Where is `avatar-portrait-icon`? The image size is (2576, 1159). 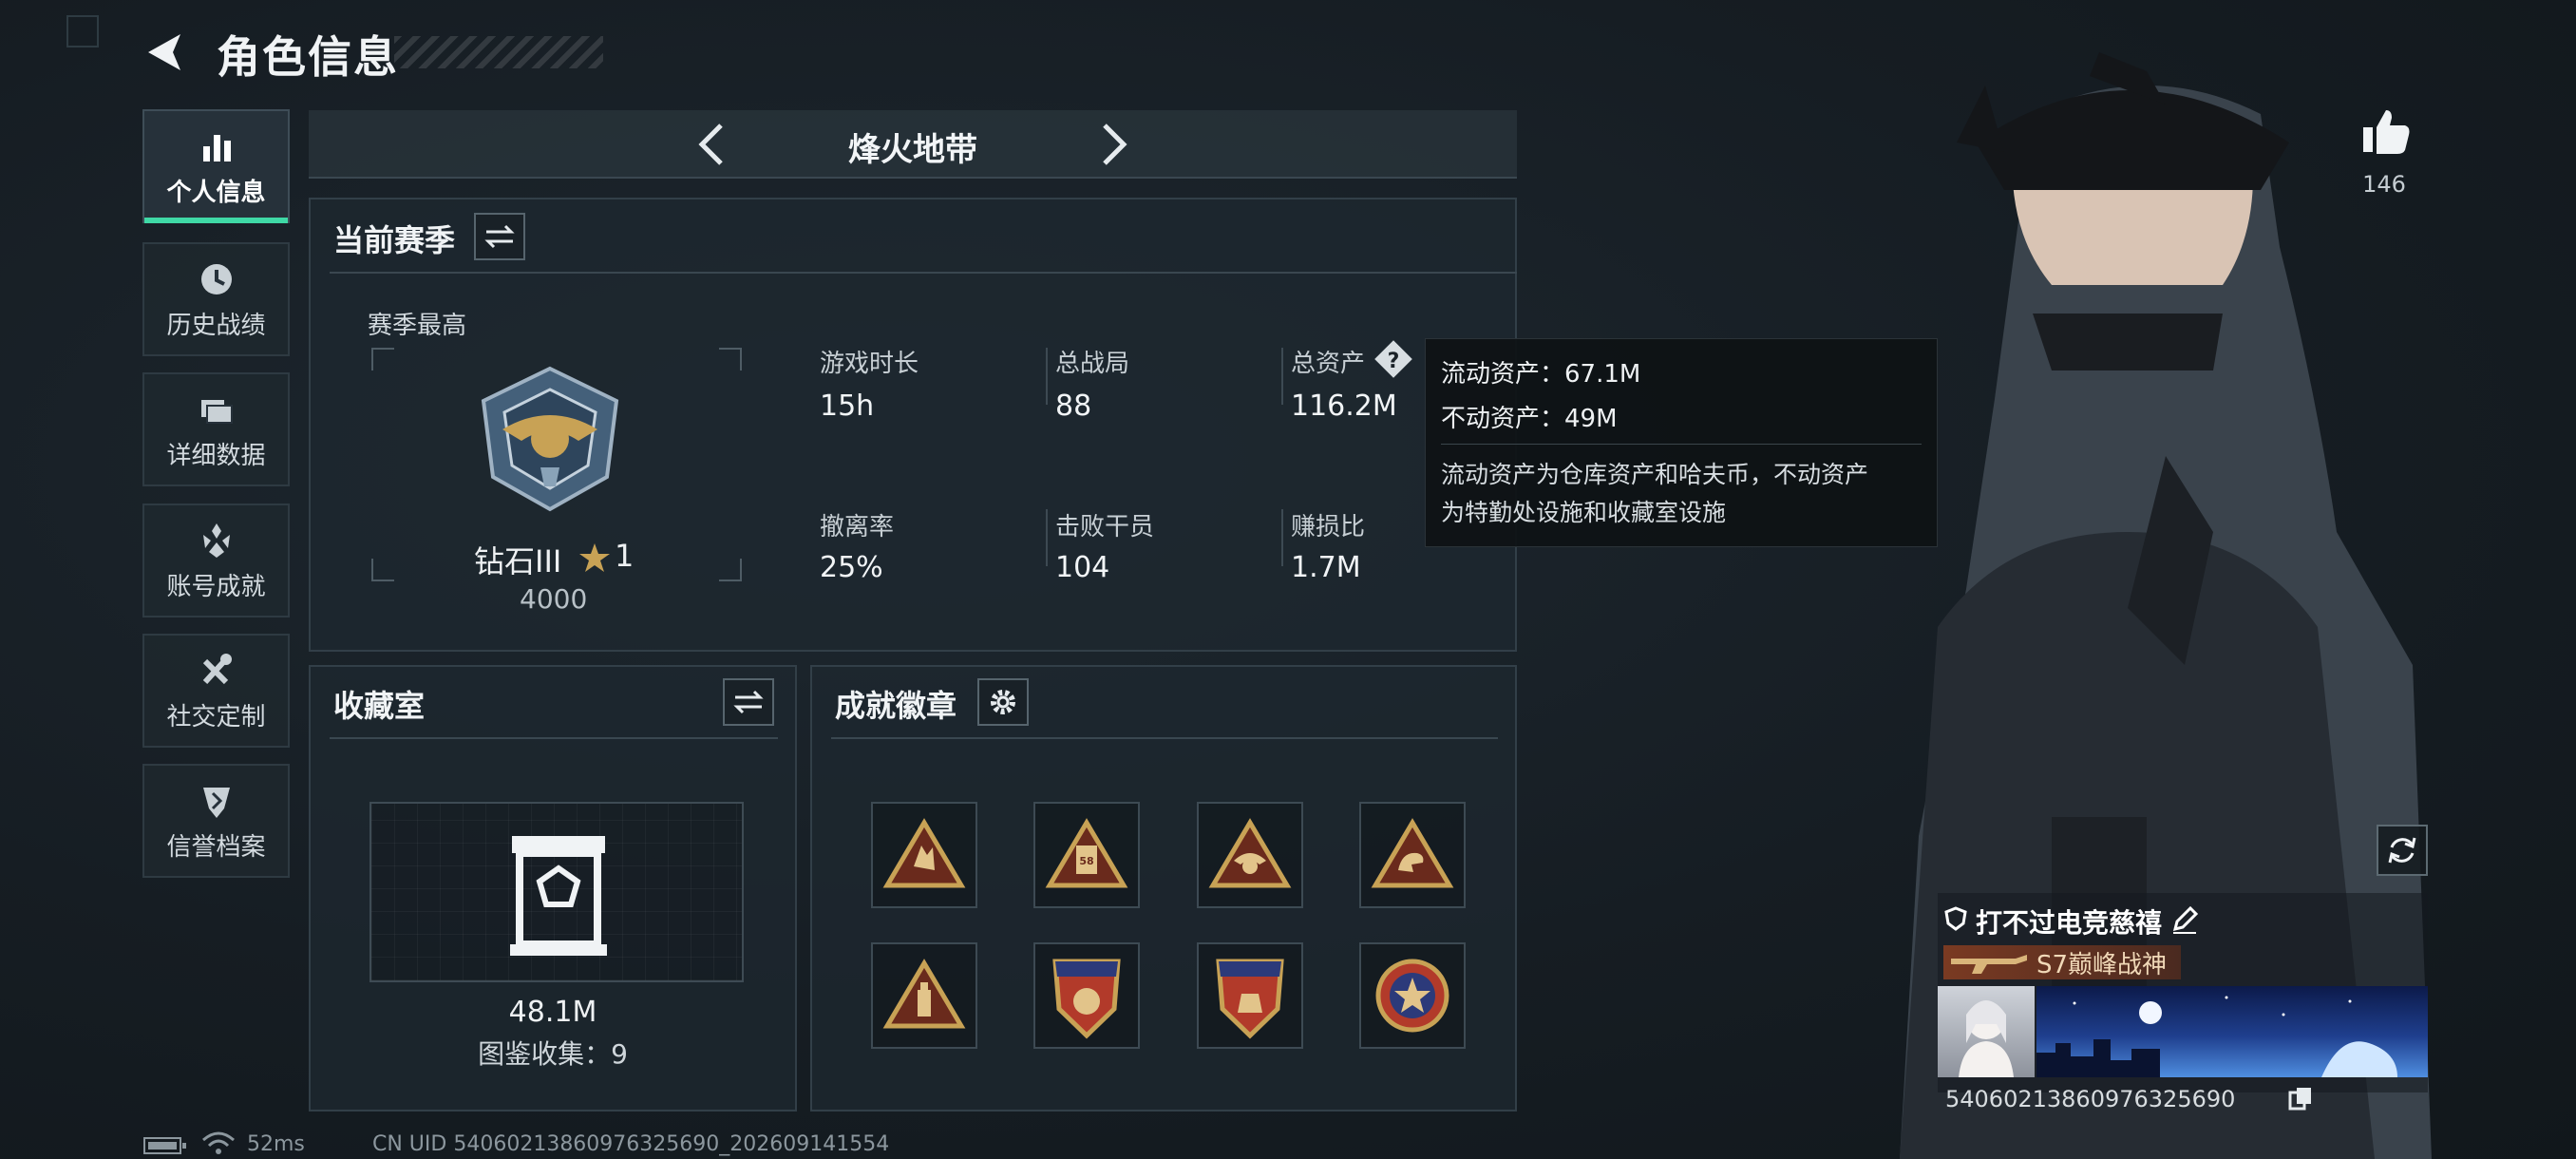
avatar-portrait-icon is located at coordinates (1986, 1038).